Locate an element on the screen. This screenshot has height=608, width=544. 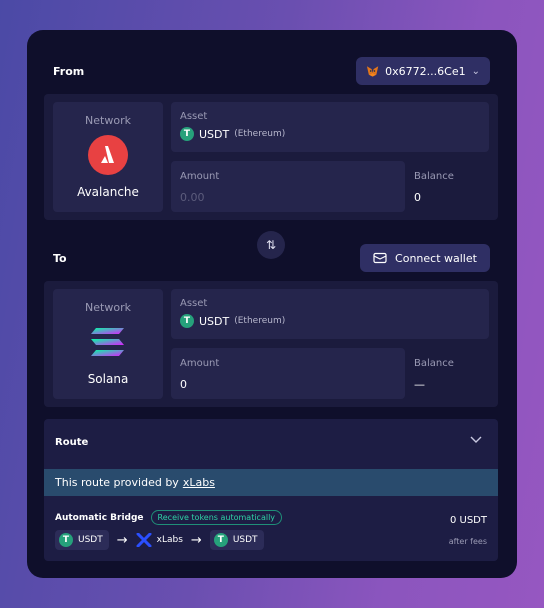
from-asset-selector: Asset T USDT (Ethereum) is located at coordinates (330, 127).